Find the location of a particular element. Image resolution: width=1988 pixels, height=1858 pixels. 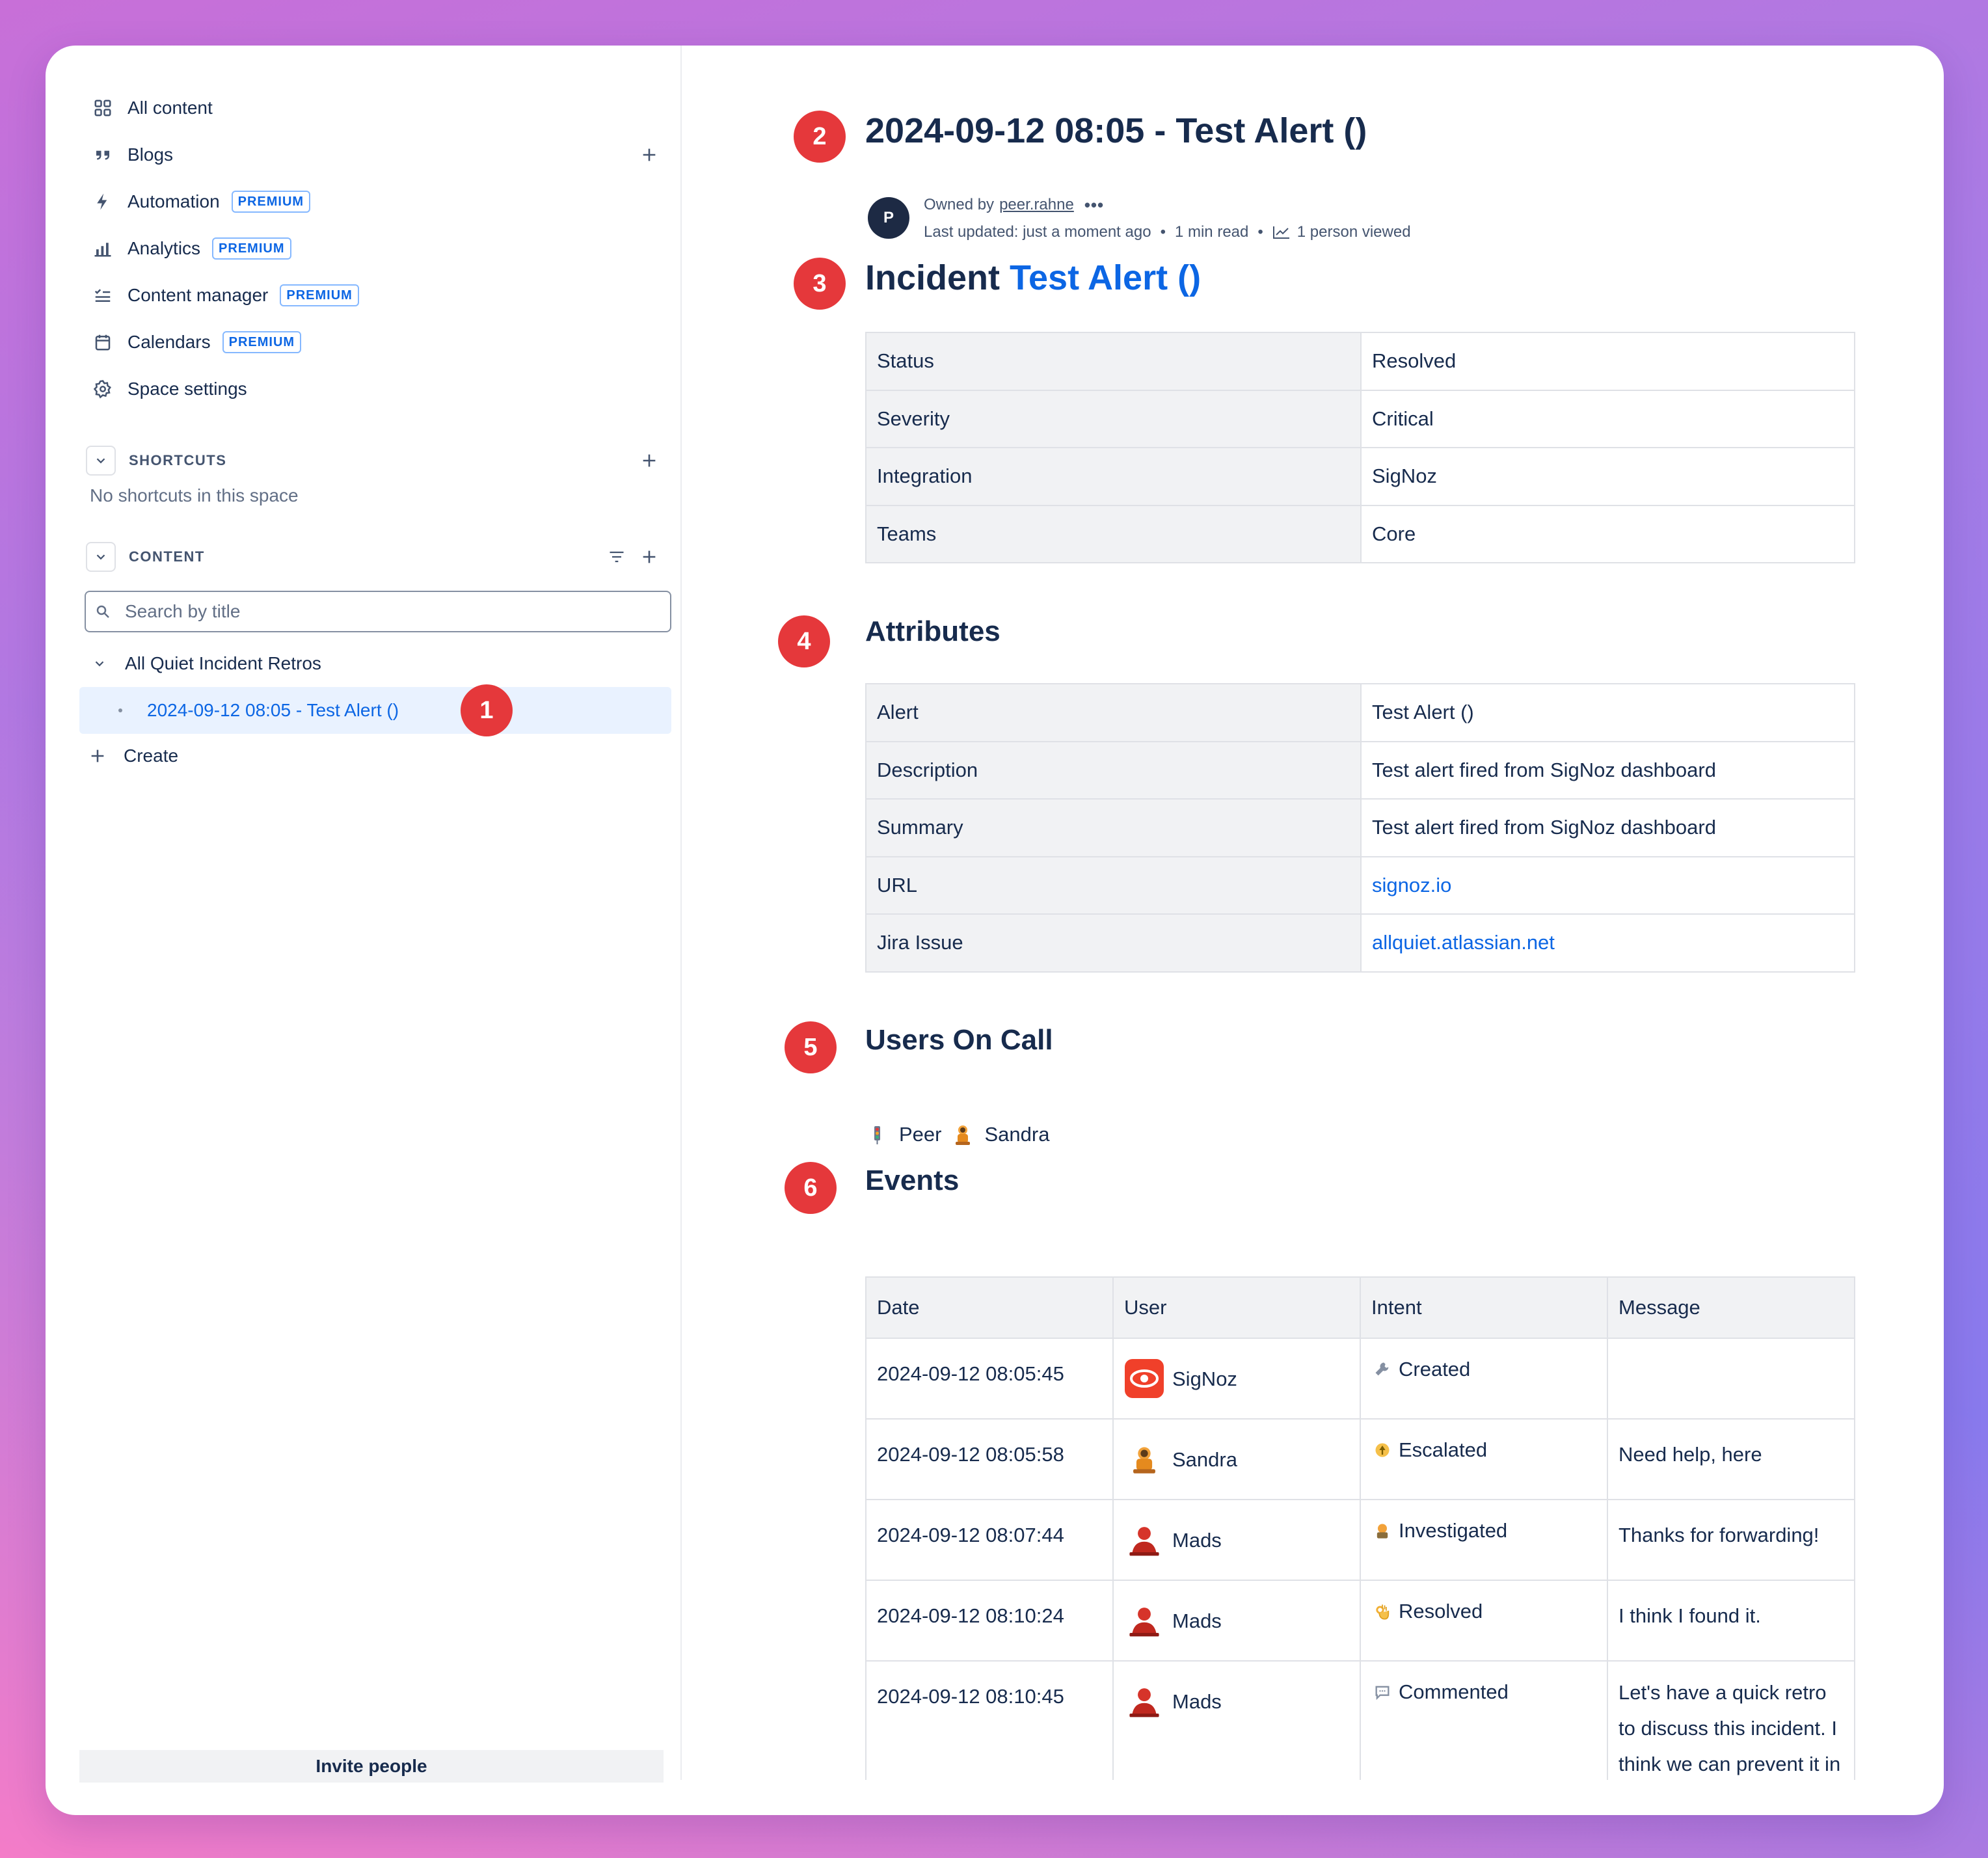

wrench-icon is located at coordinates (1382, 1369).